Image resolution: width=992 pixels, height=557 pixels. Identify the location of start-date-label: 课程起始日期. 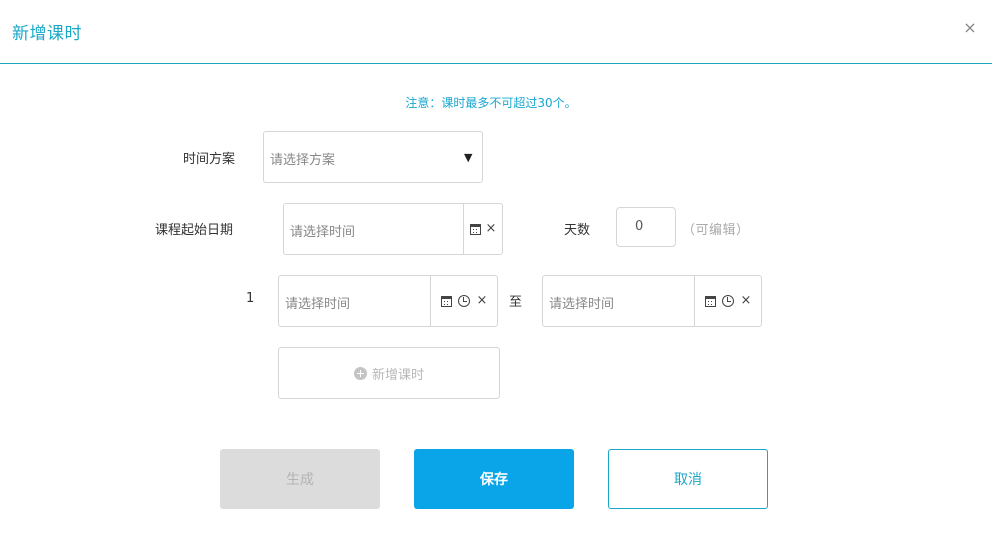
(194, 230).